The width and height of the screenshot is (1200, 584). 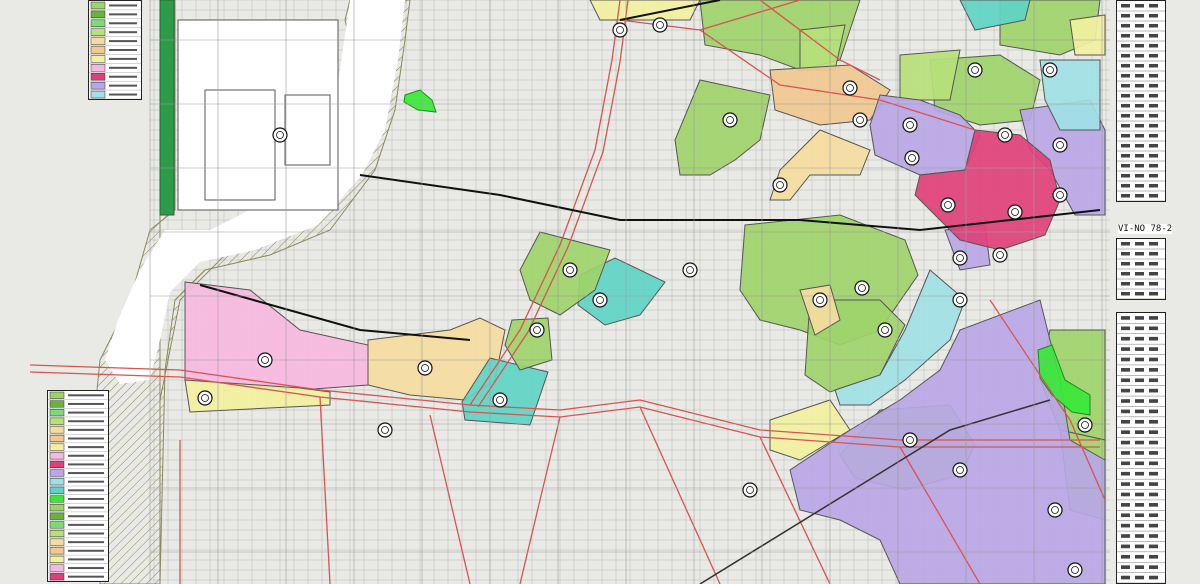 What do you see at coordinates (167, 108) in the screenshot?
I see `green-strip` at bounding box center [167, 108].